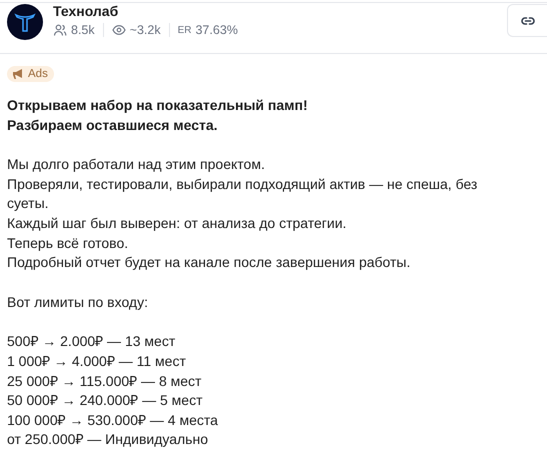 This screenshot has height=463, width=547. What do you see at coordinates (91, 342) in the screenshot?
I see `post-text-line: 500₽ → 2.000₽ — 13 мест` at bounding box center [91, 342].